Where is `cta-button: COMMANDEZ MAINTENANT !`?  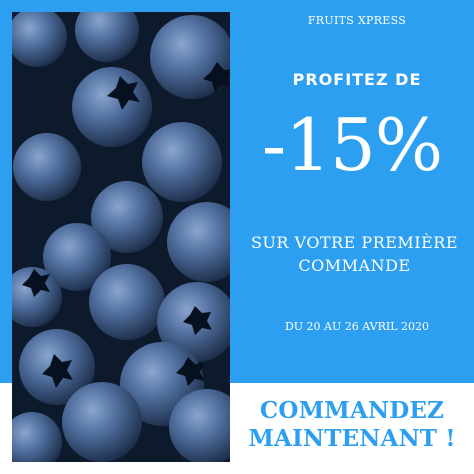
cta-button: COMMANDEZ MAINTENANT ! is located at coordinates (352, 425).